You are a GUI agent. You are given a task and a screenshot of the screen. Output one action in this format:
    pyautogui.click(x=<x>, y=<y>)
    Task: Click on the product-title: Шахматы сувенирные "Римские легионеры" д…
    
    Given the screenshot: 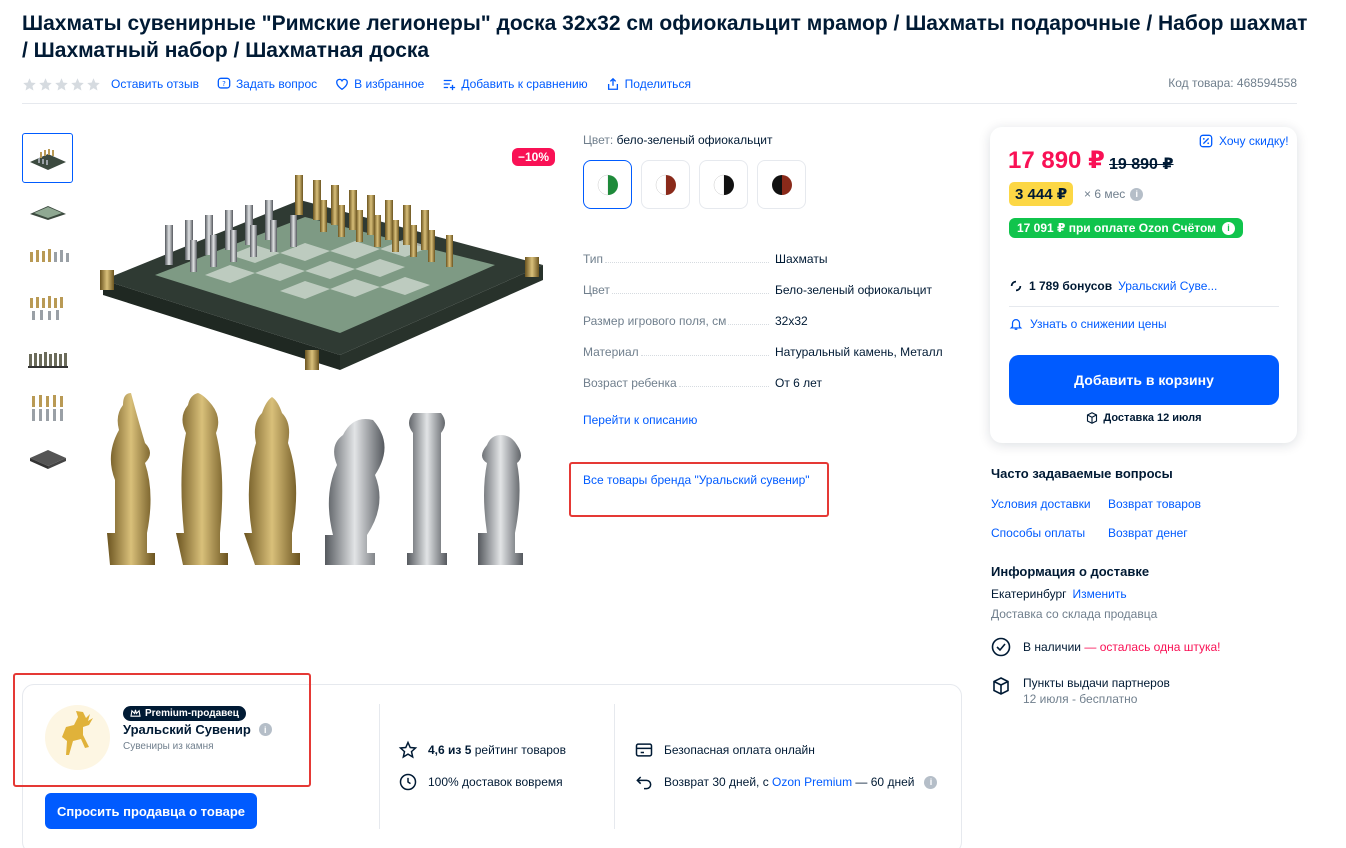 What is the action you would take?
    pyautogui.click(x=665, y=37)
    